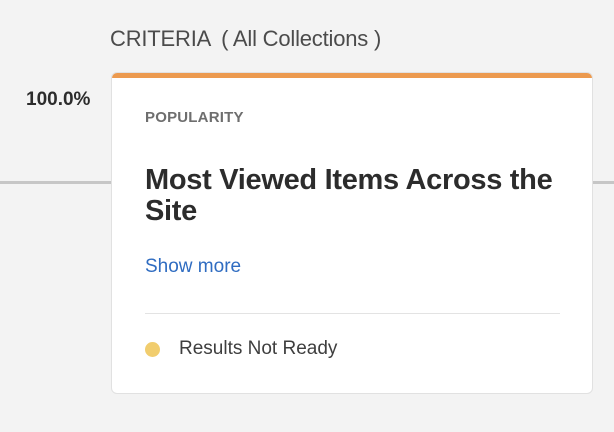 The width and height of the screenshot is (614, 432). I want to click on percentage-label: 100.0%, so click(58, 99).